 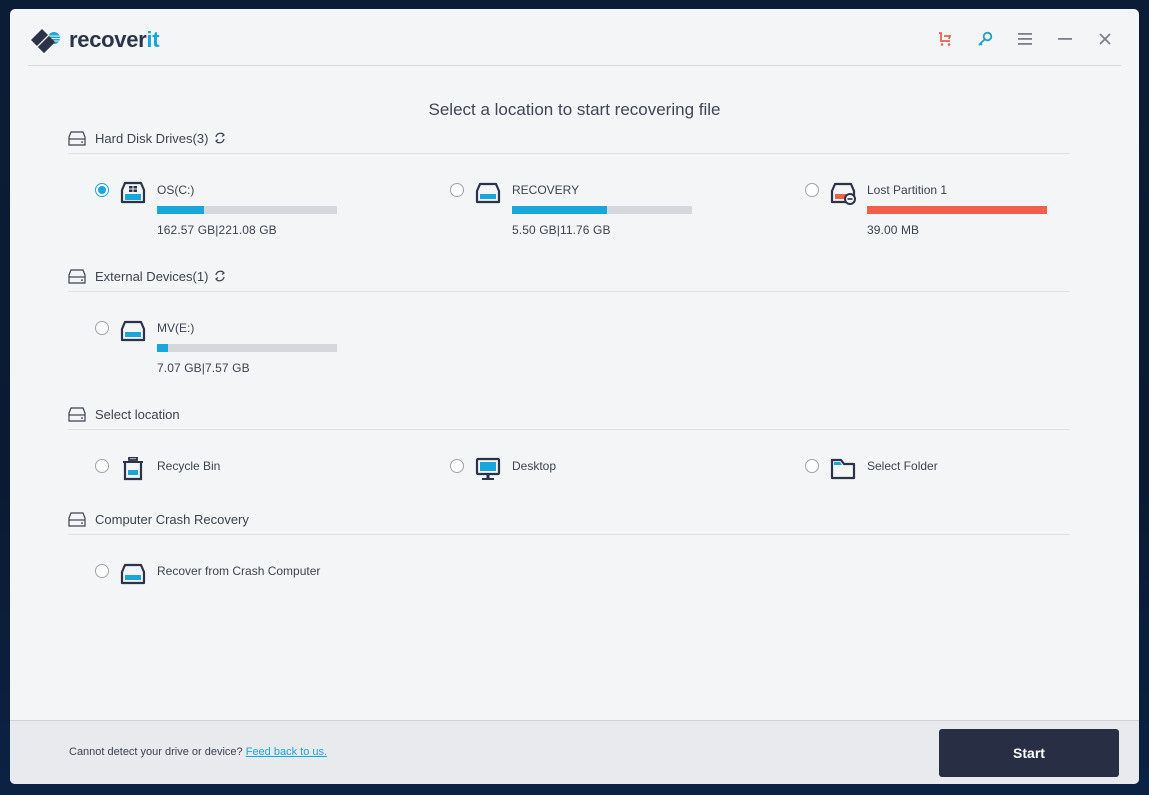 I want to click on drive-item-lost-partition-1: Lost Partition 1 39.00 MB, so click(x=926, y=209).